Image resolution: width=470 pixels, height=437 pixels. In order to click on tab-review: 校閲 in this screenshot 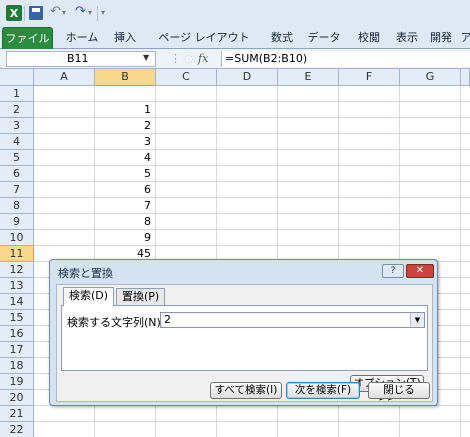, I will do `click(369, 38)`.